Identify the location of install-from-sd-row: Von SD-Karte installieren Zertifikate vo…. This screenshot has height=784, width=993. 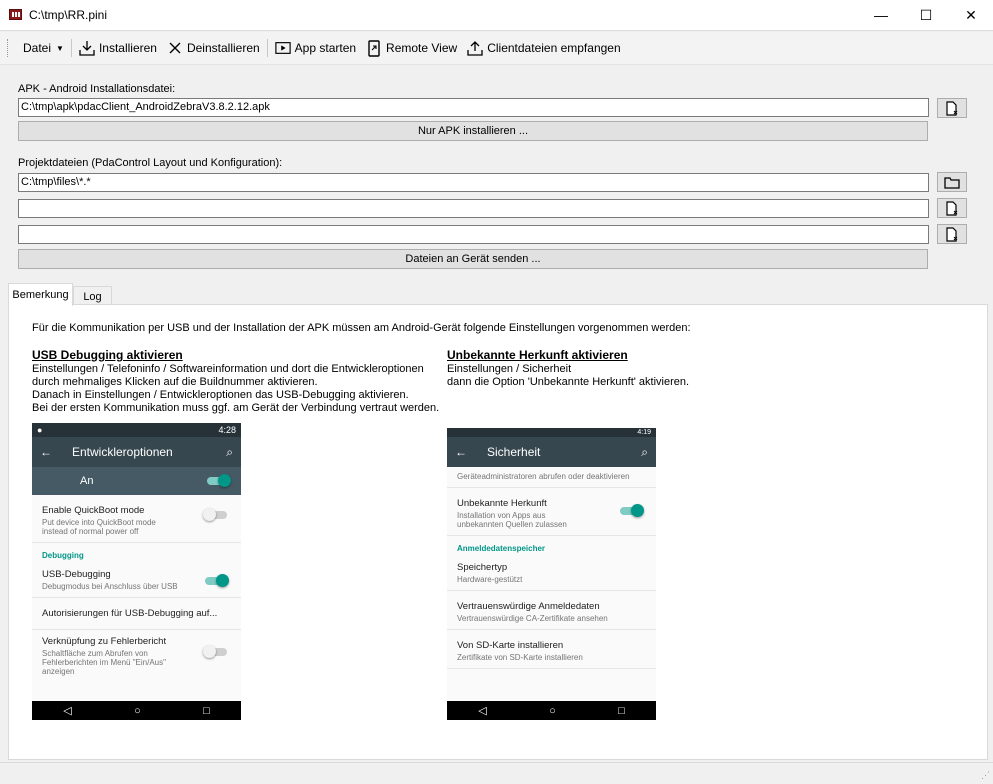
(551, 649).